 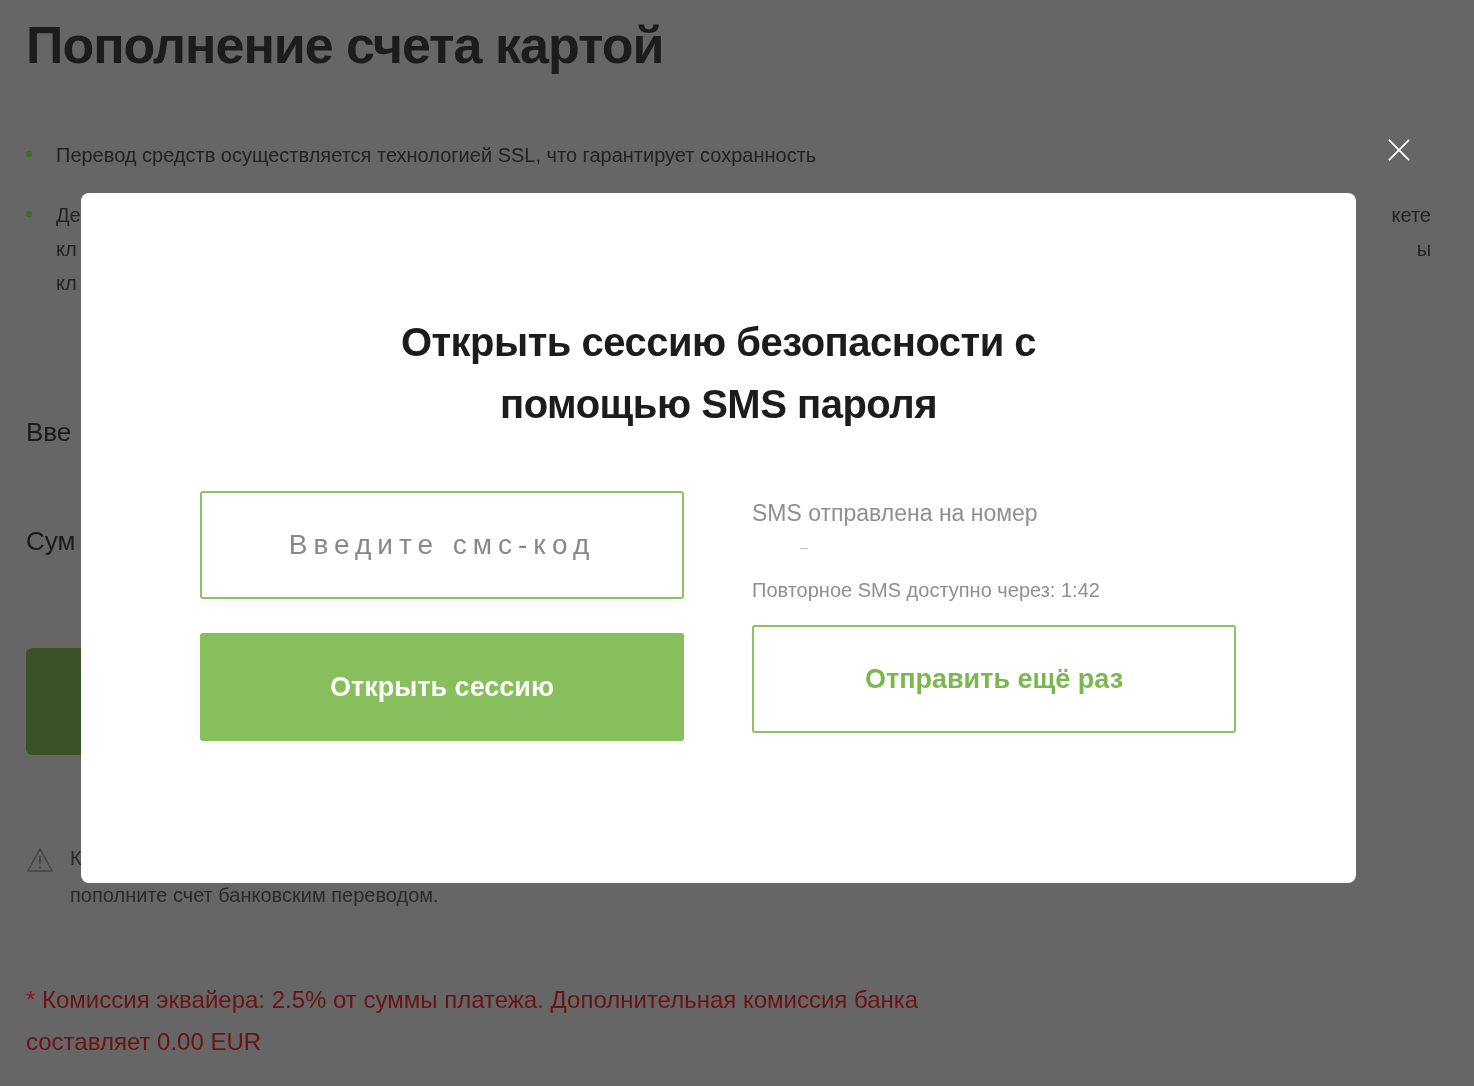 I want to click on resend-timer: Повторное SMS доступно через: 1:42, so click(x=926, y=590).